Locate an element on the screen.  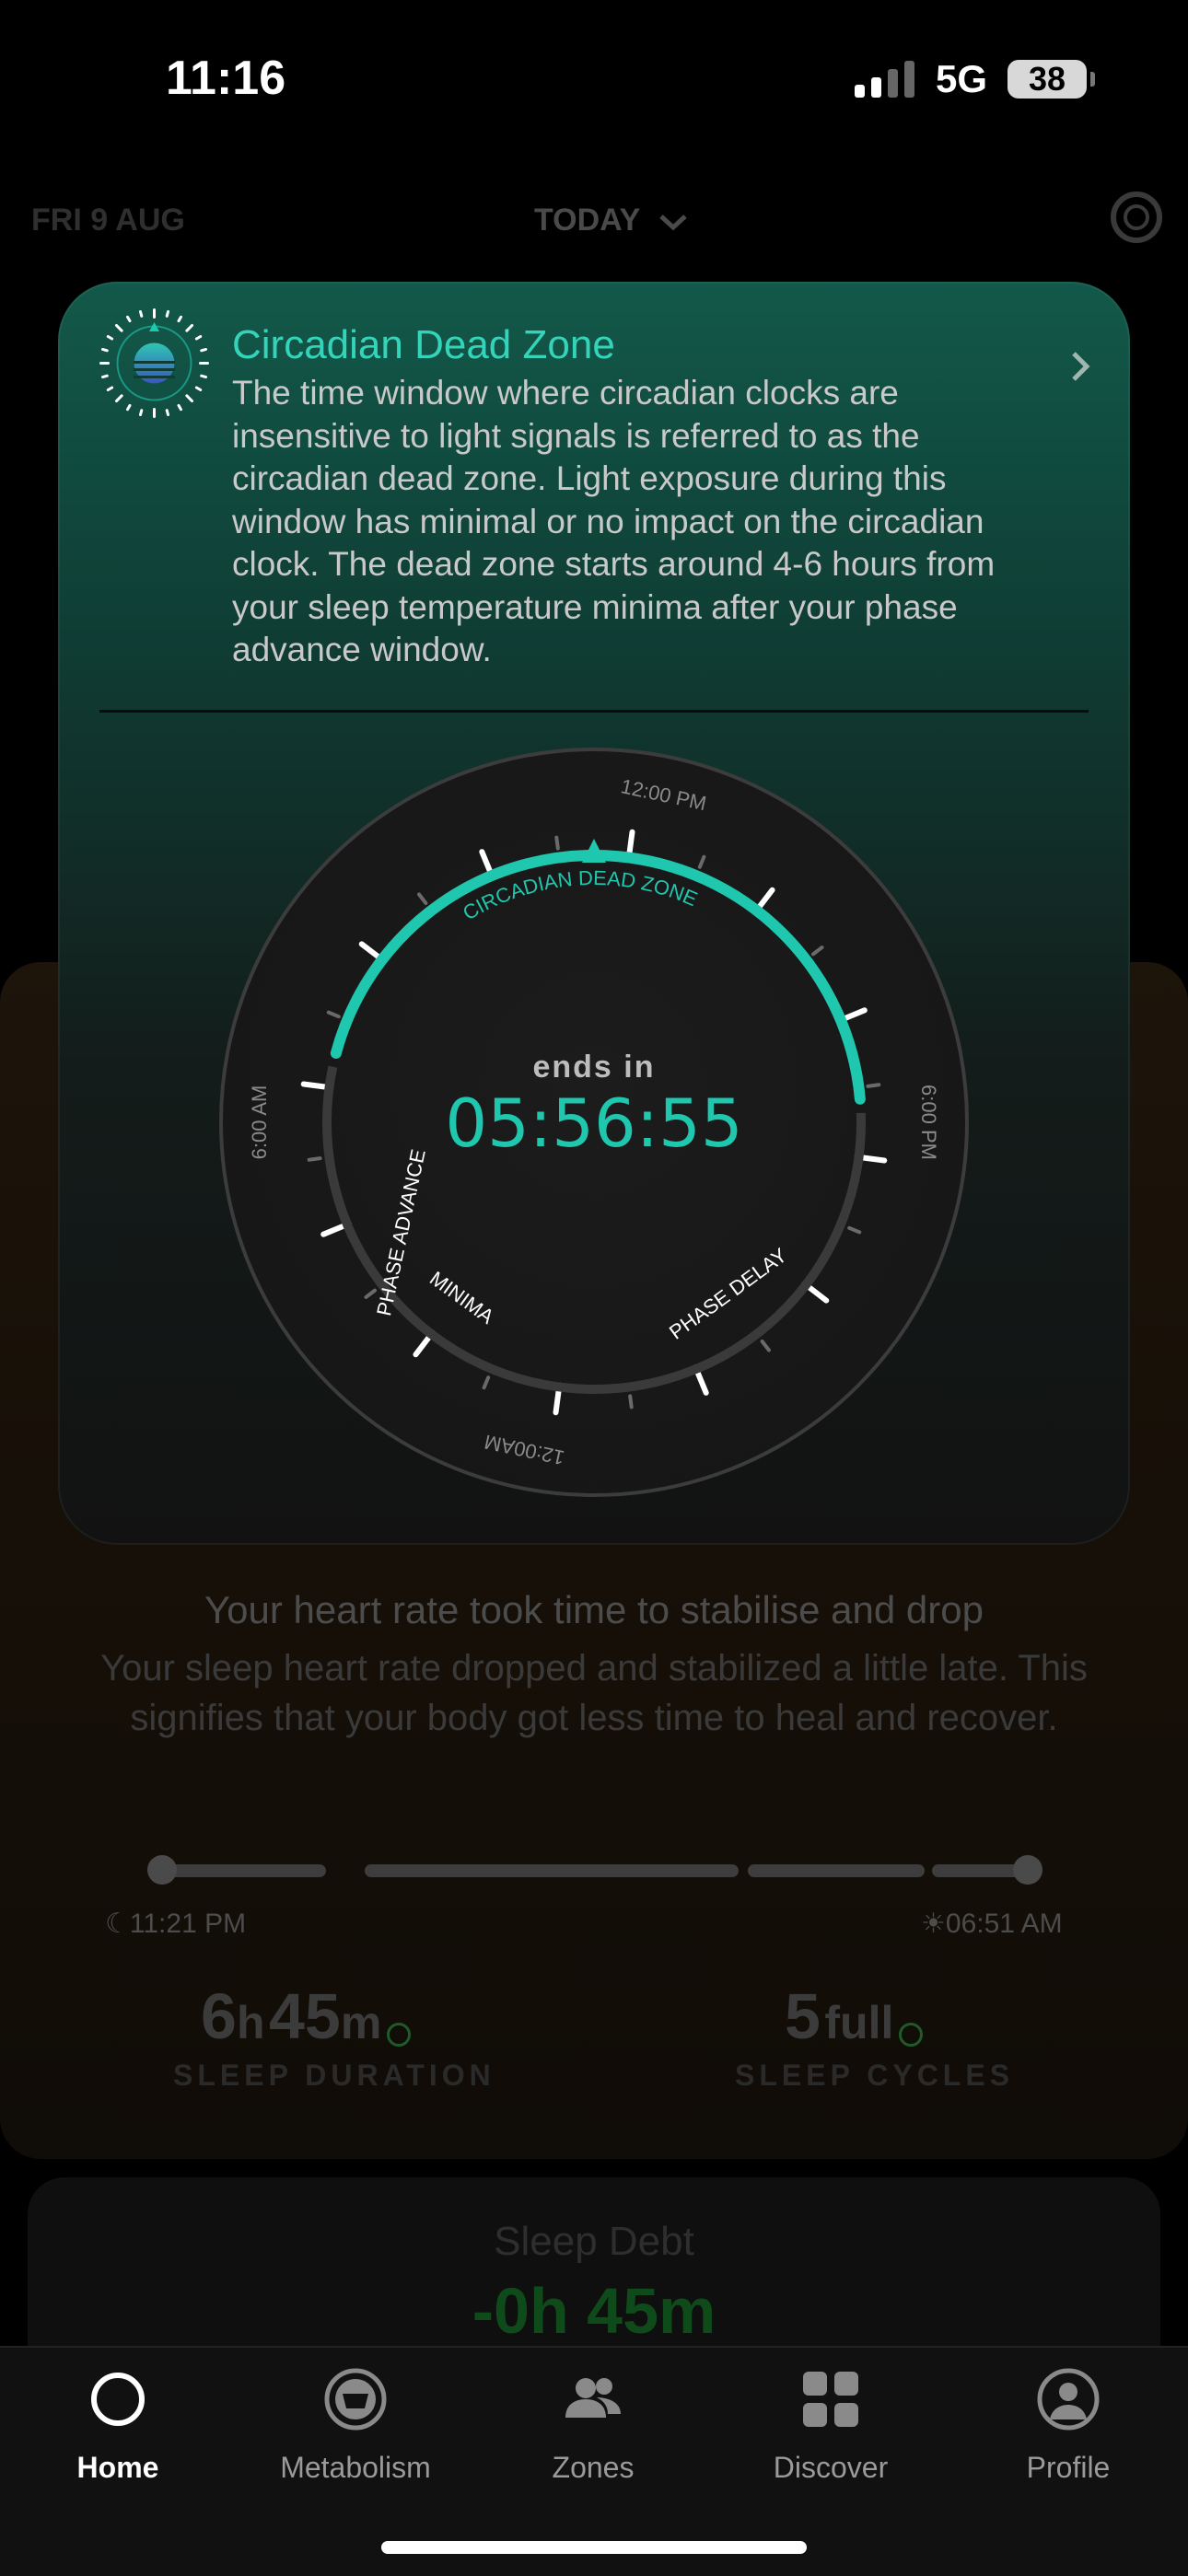
sleep-debt-value: -0h 45m is located at coordinates (594, 2311).